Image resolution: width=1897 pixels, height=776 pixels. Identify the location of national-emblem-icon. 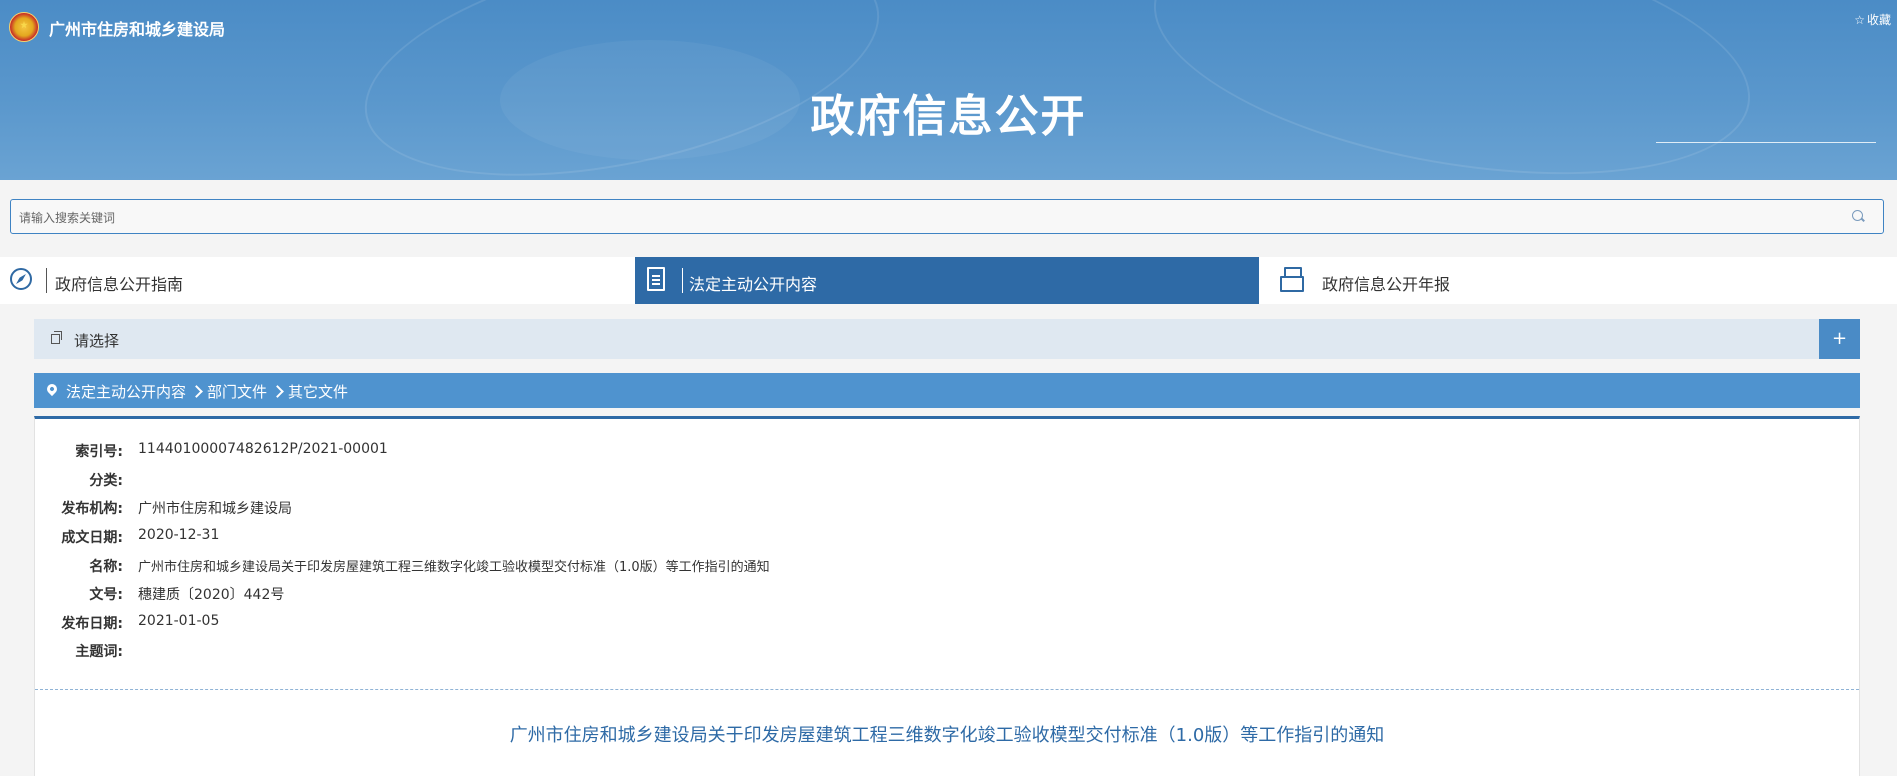
(24, 27).